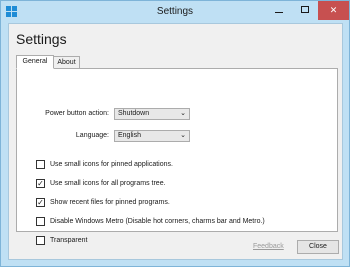  What do you see at coordinates (69, 240) in the screenshot?
I see `option-label: Transparent` at bounding box center [69, 240].